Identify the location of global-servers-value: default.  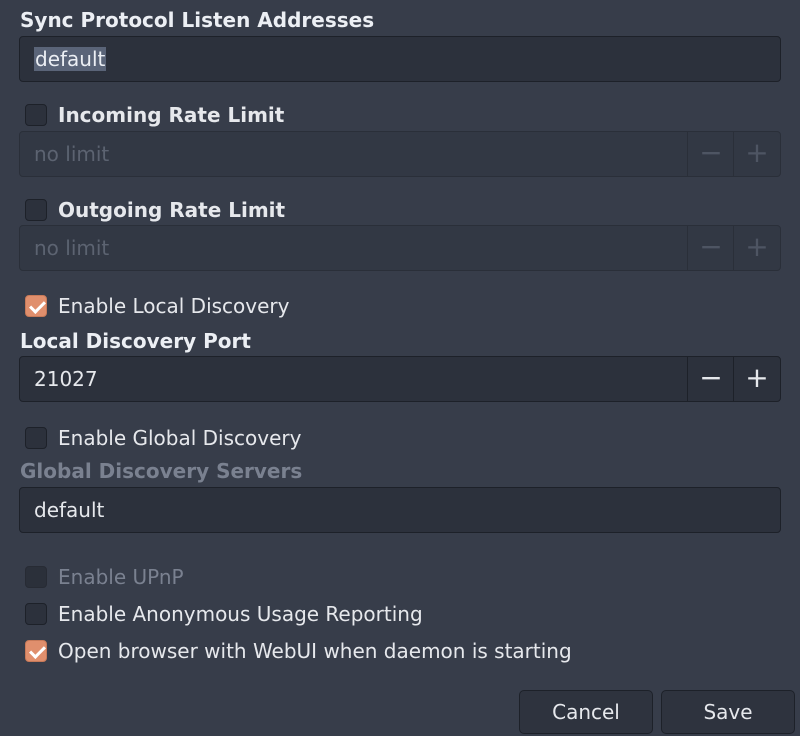
(69, 510).